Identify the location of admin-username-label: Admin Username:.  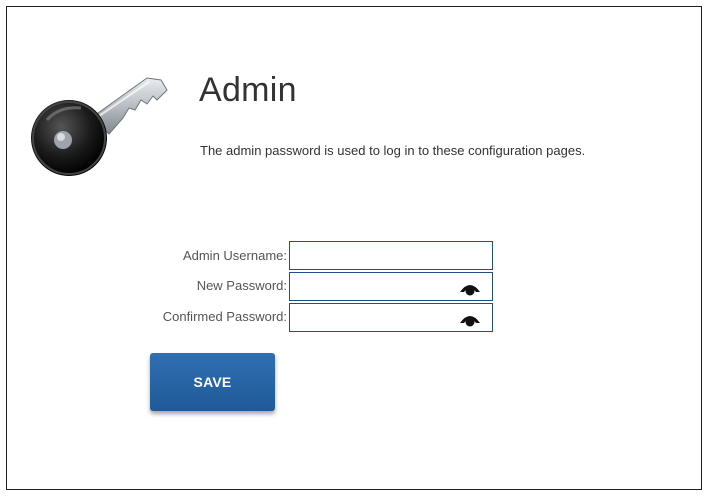
(234, 255).